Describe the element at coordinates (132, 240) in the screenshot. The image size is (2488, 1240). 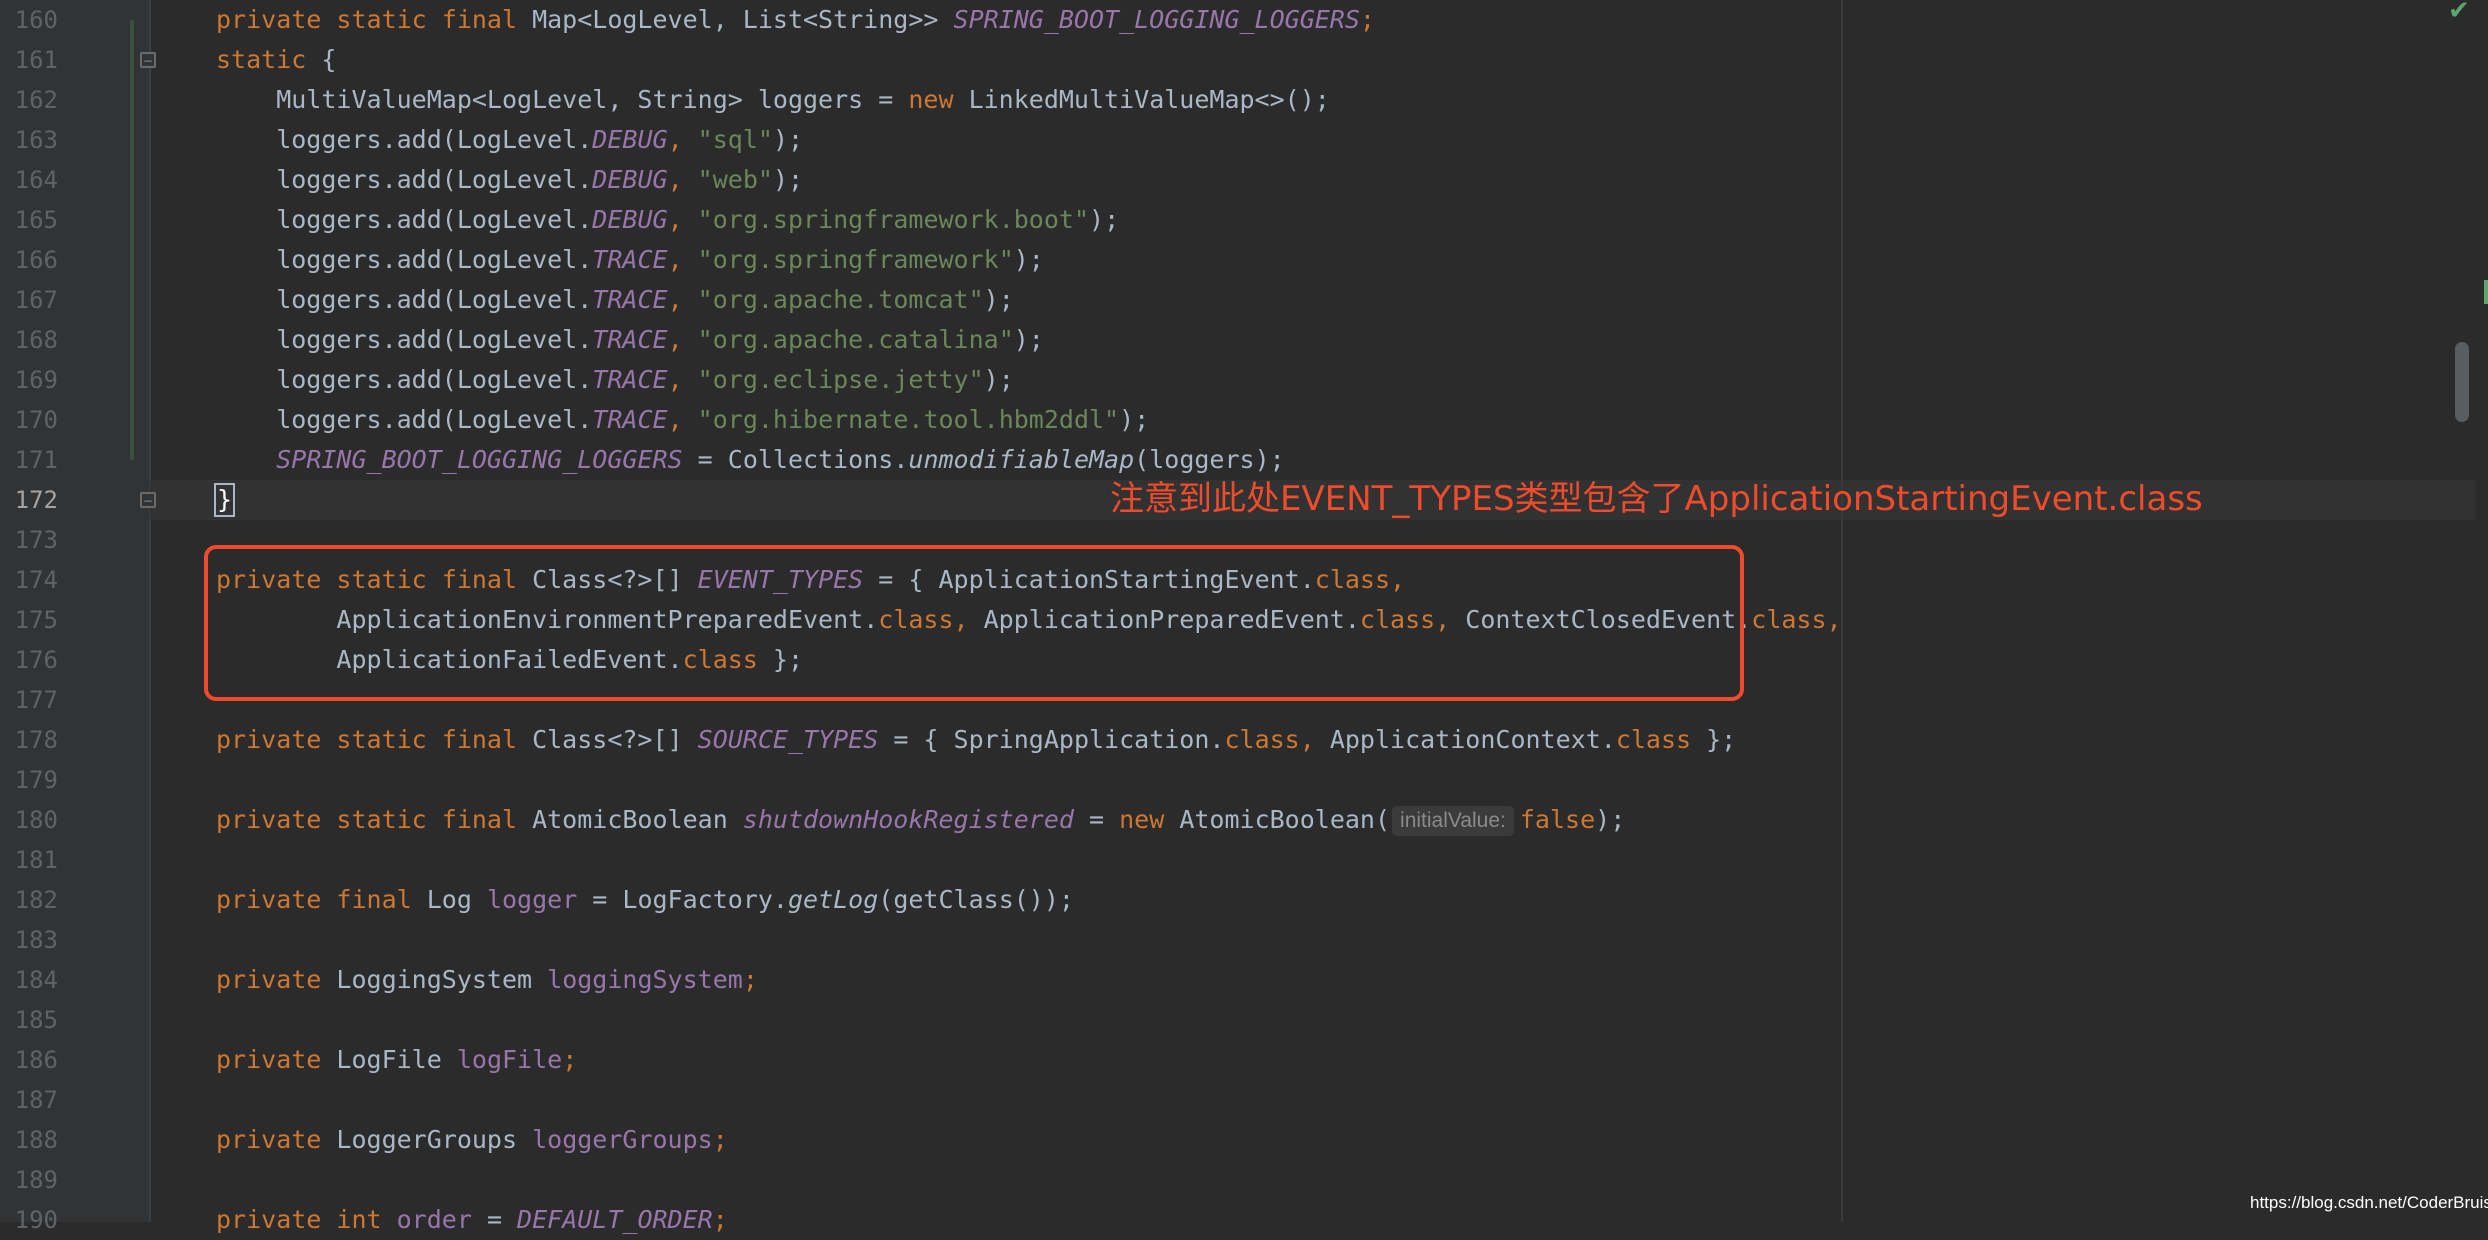
I see `vcs-change-marker` at that location.